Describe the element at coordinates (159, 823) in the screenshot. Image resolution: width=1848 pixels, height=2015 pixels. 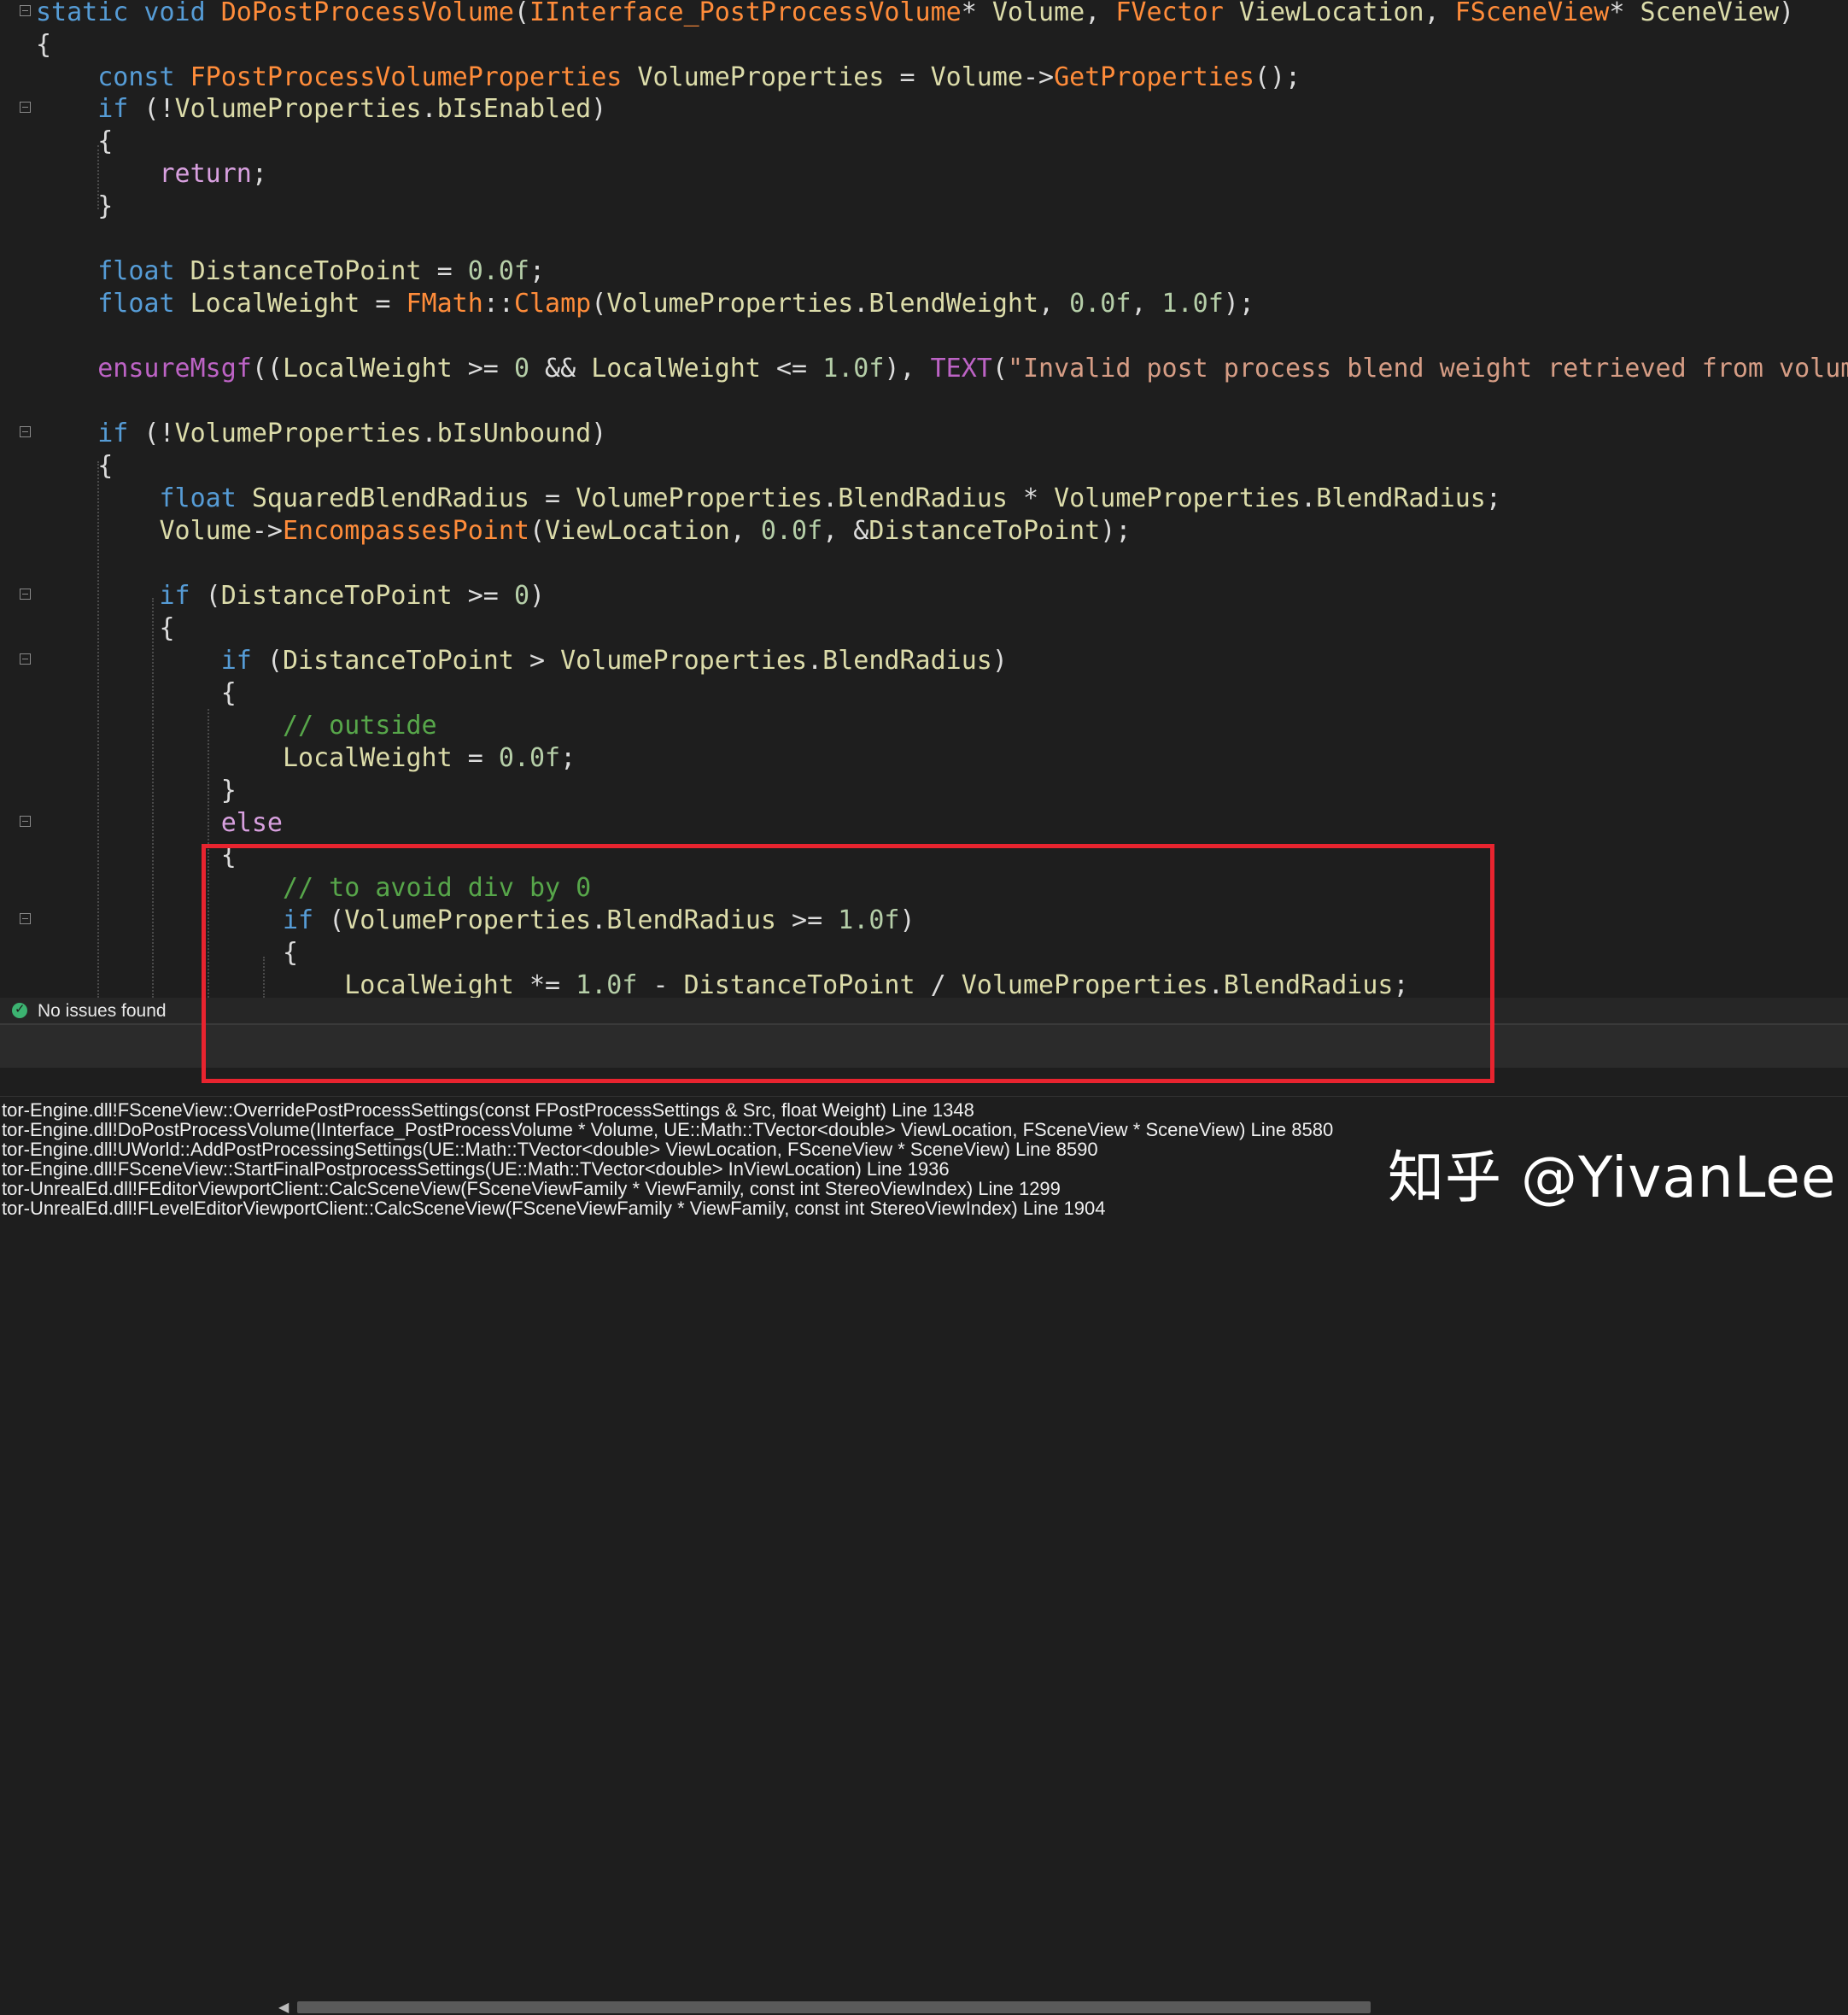
I see `code-line: else` at that location.